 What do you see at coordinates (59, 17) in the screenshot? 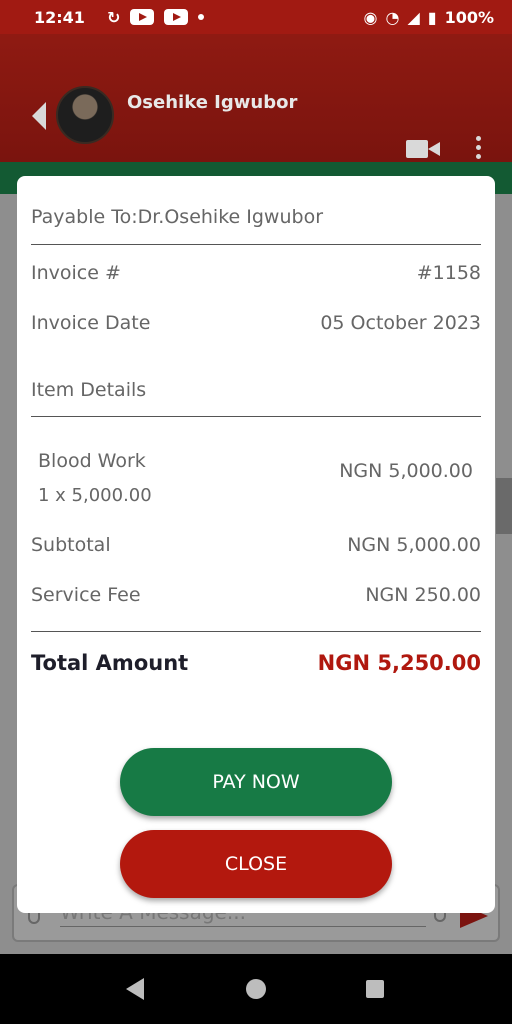
I see `status-time: 12:41` at bounding box center [59, 17].